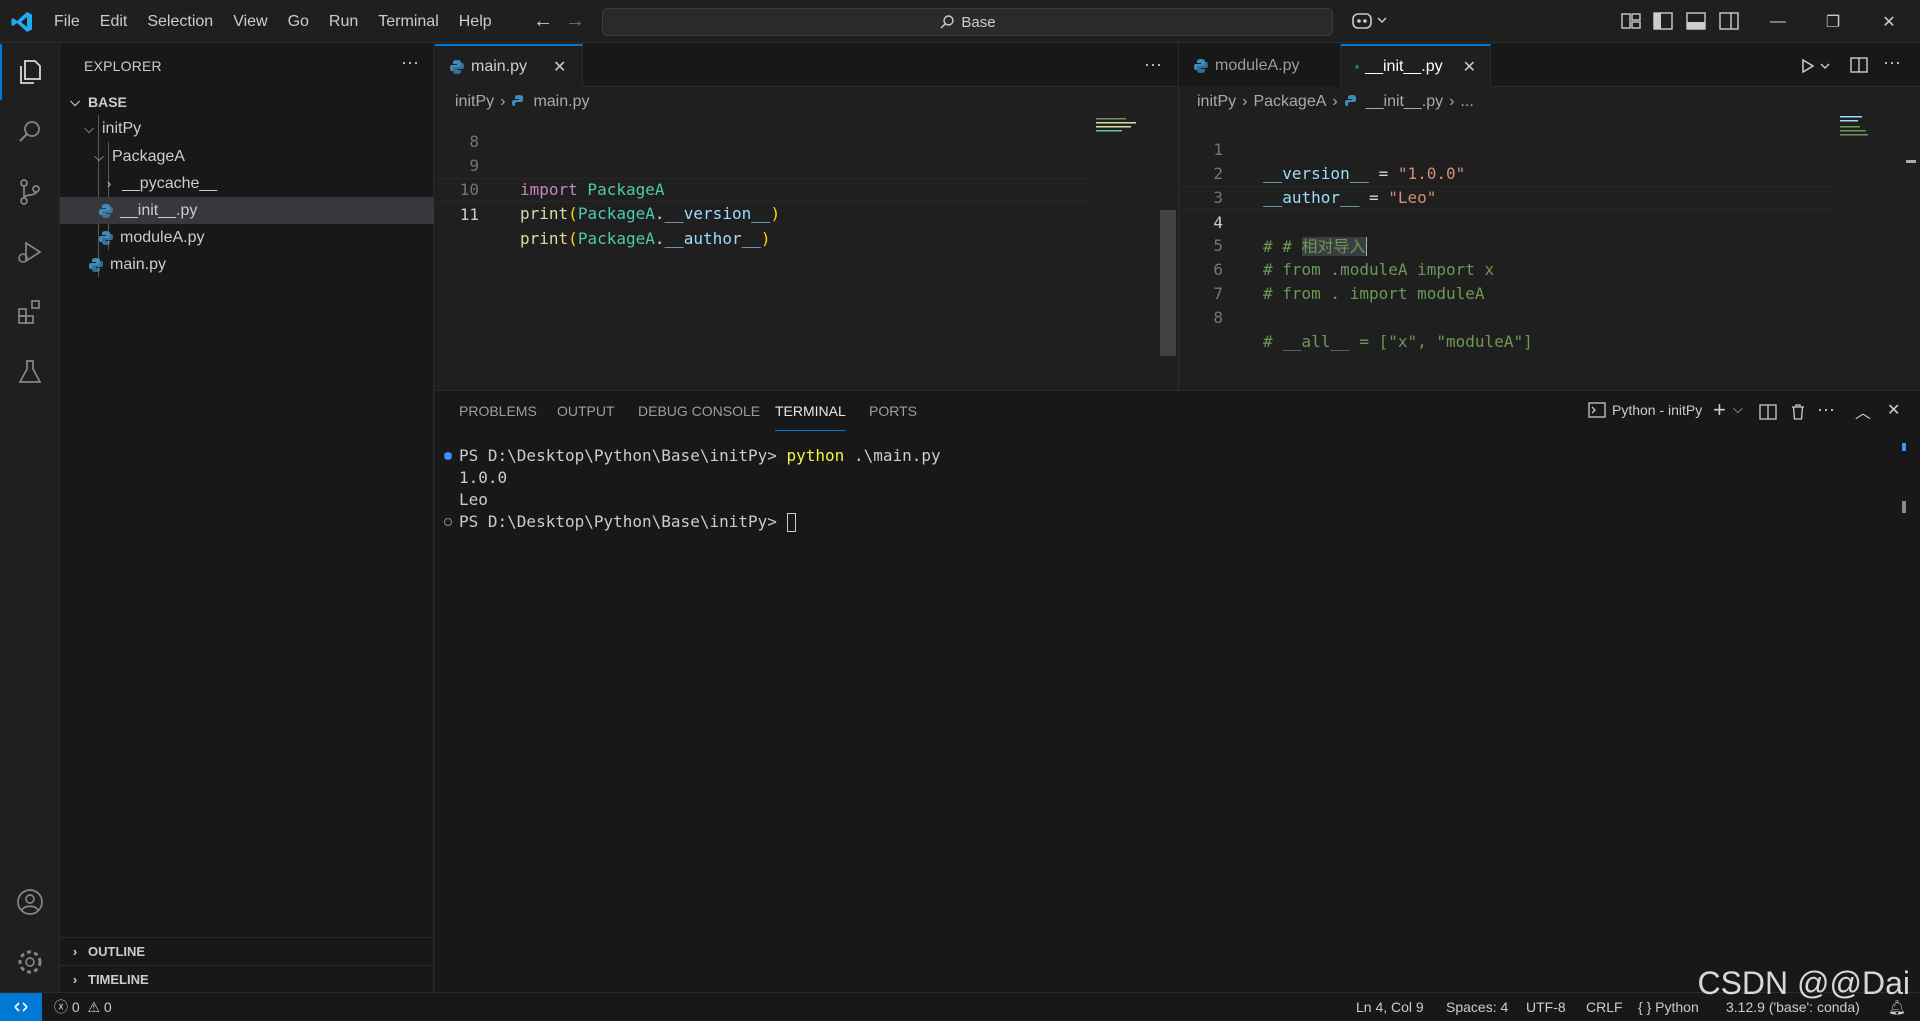  Describe the element at coordinates (30, 962) in the screenshot. I see `settings-gear-icon` at that location.